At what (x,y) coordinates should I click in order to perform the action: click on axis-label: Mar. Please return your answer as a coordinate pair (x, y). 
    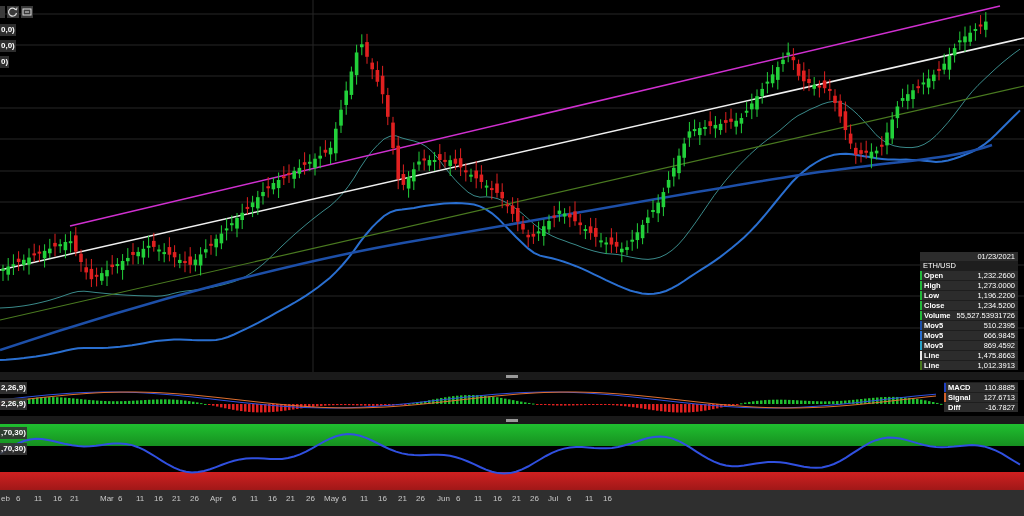
    Looking at the image, I should click on (107, 499).